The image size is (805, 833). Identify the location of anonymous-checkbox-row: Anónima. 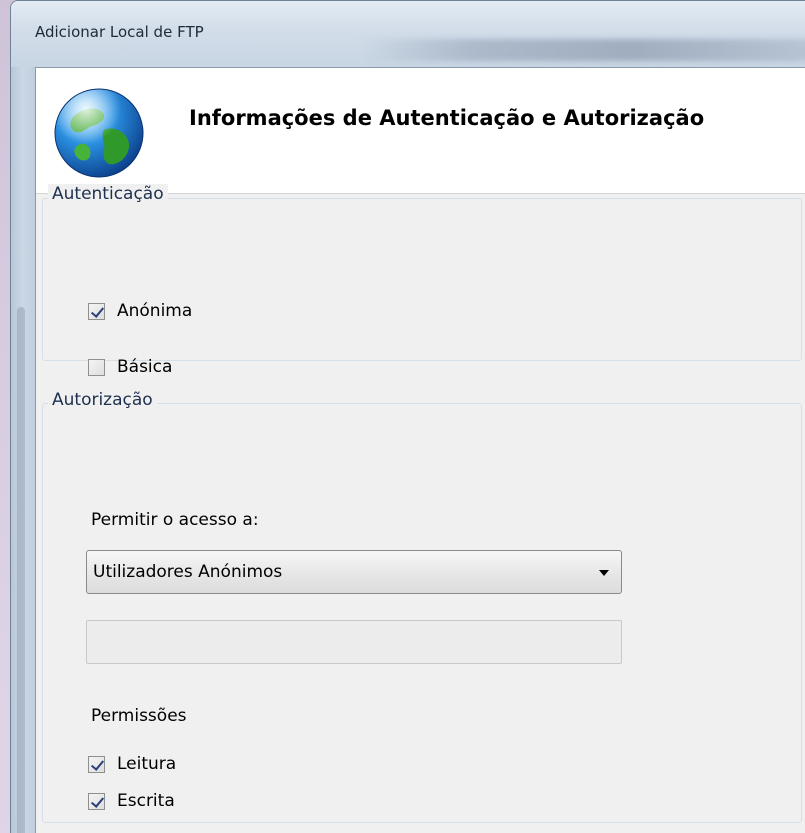
(140, 311).